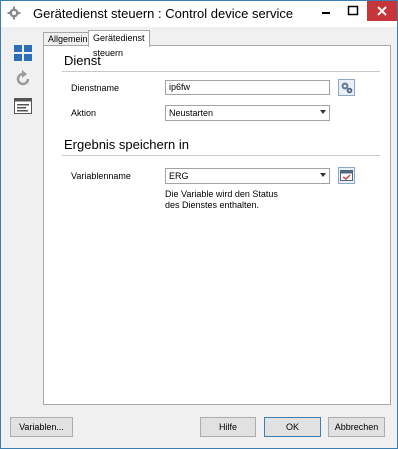 The width and height of the screenshot is (398, 449). What do you see at coordinates (212, 205) in the screenshot?
I see `hint-line: des Dienstes enthalten.` at bounding box center [212, 205].